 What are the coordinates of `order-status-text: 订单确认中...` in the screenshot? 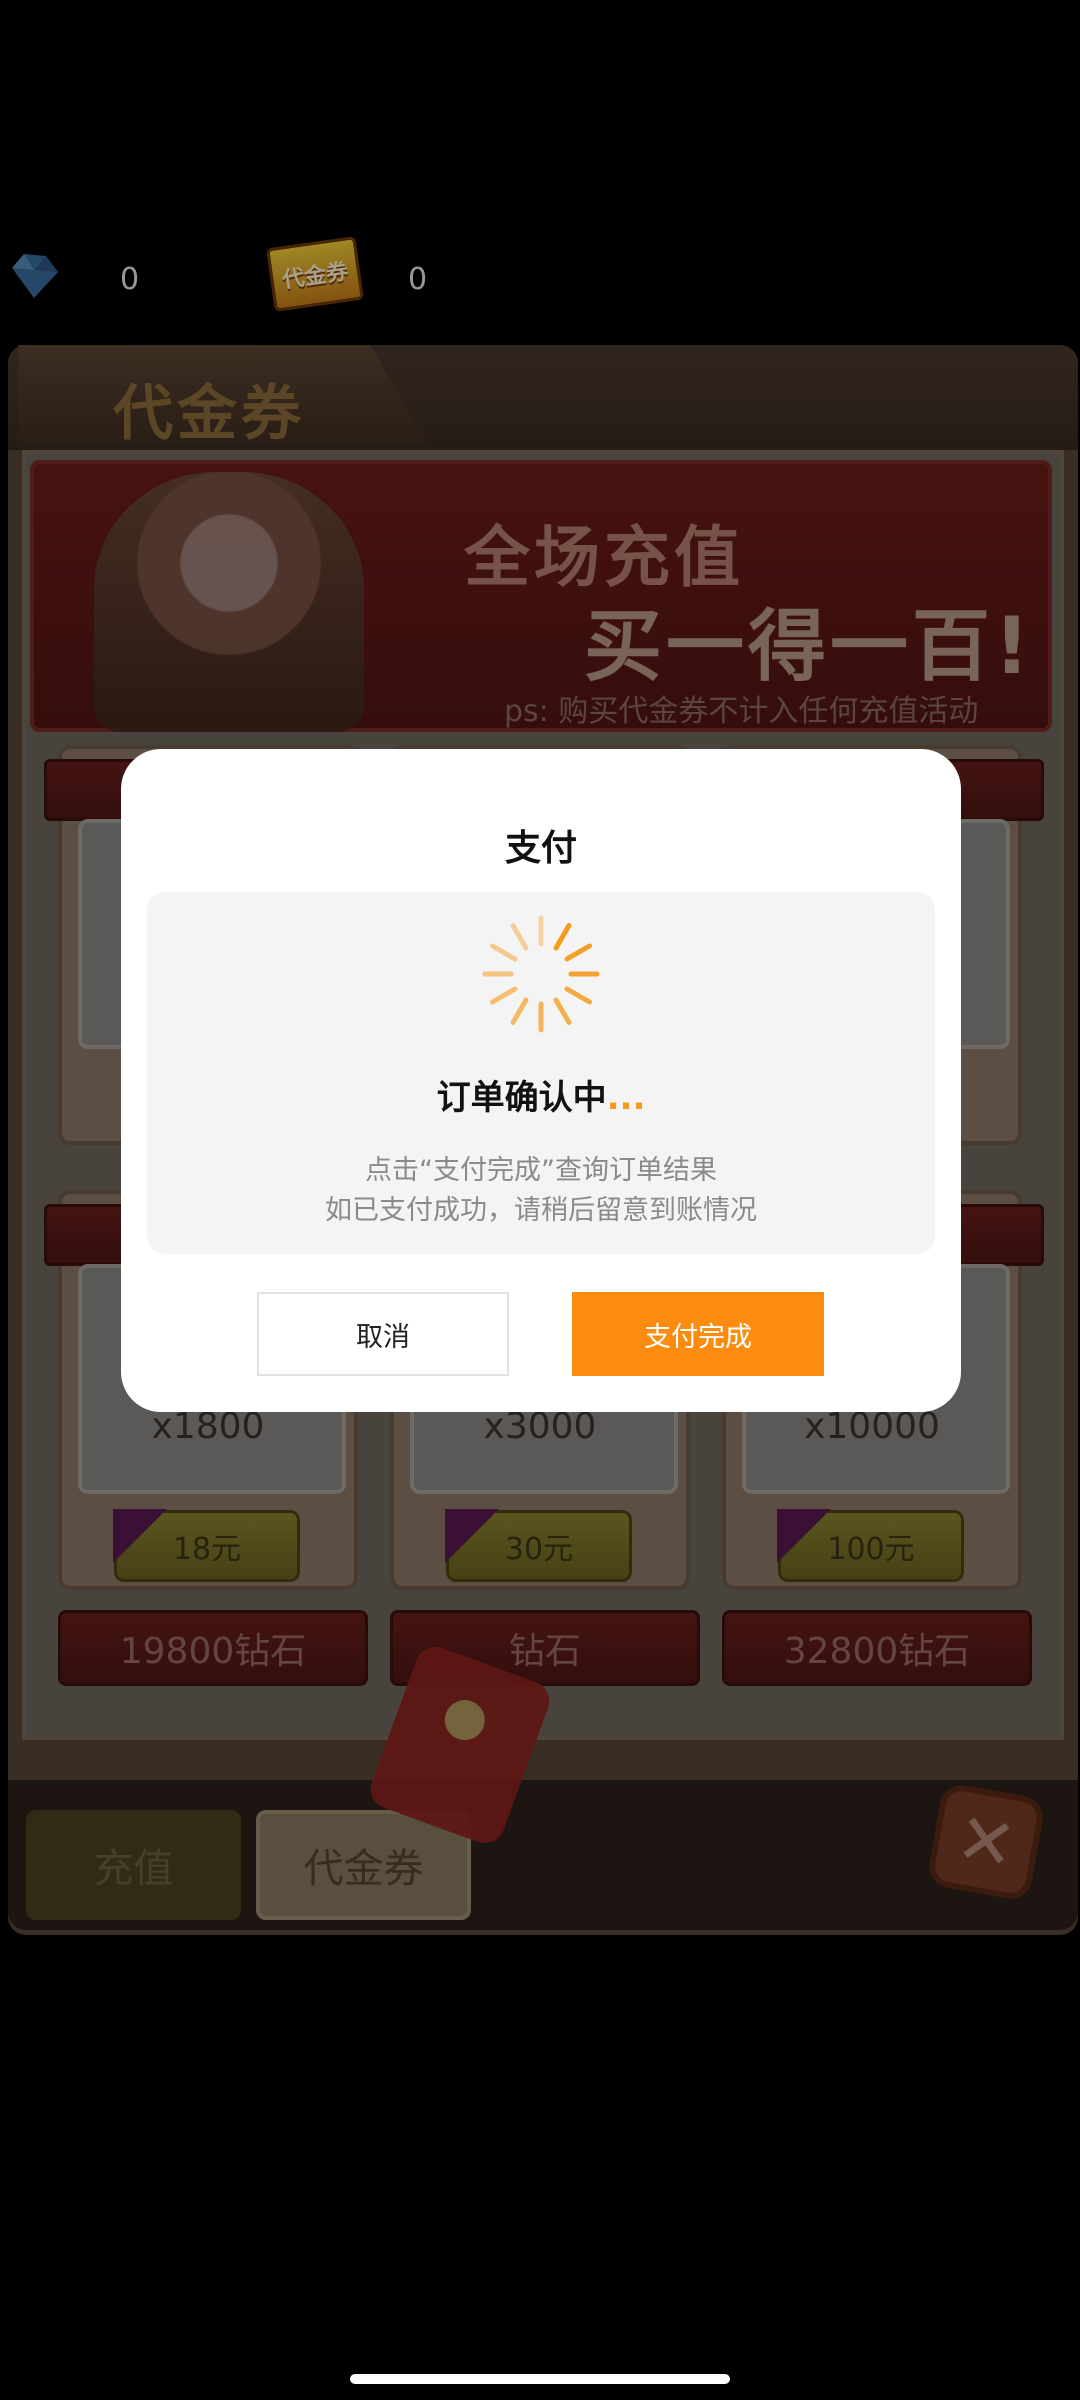 It's located at (541, 1094).